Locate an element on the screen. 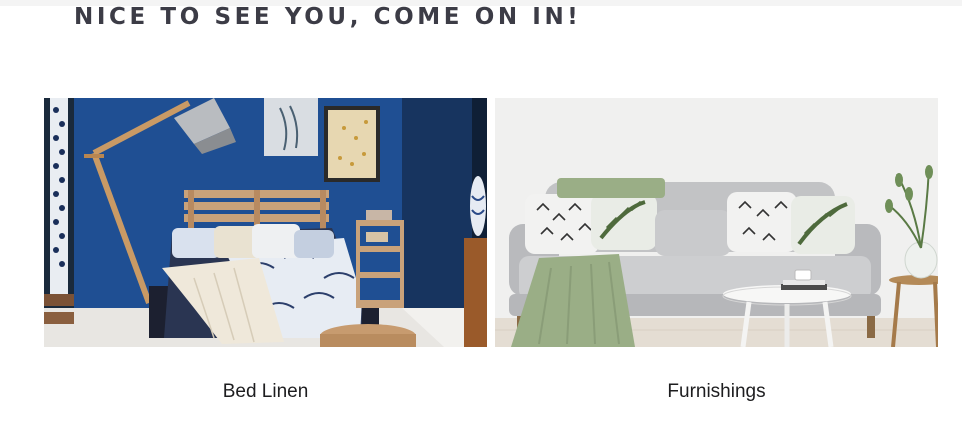  bed-linen-label: Bed Linen is located at coordinates (265, 392).